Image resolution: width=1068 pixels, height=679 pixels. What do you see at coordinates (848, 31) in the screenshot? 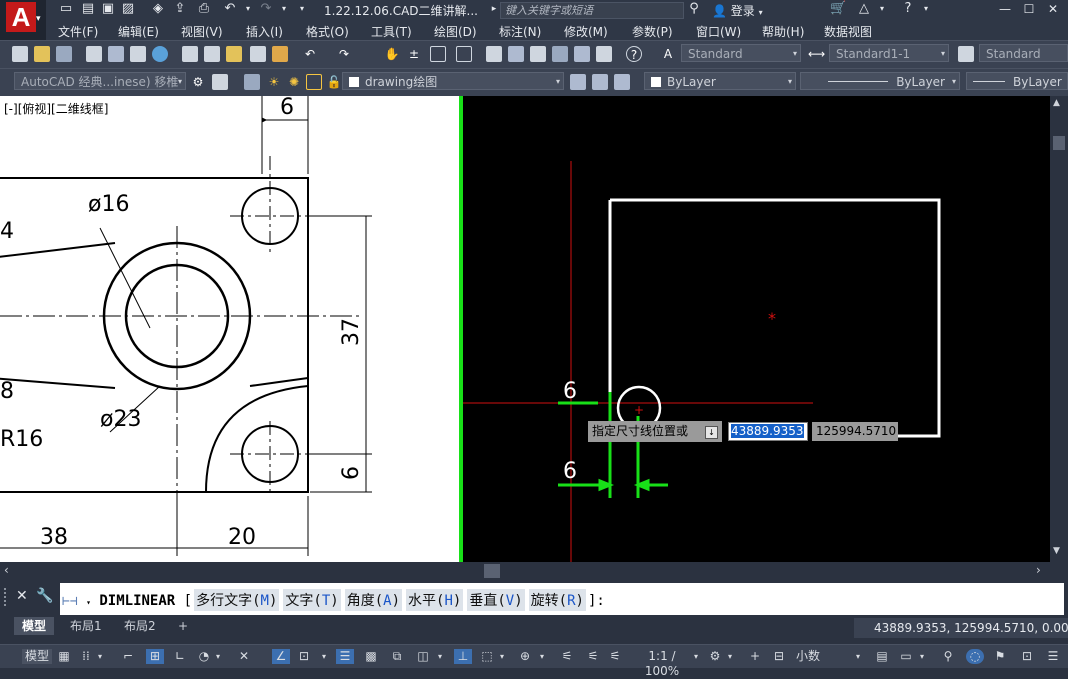
I see `menu-data-view: 数据视图` at bounding box center [848, 31].